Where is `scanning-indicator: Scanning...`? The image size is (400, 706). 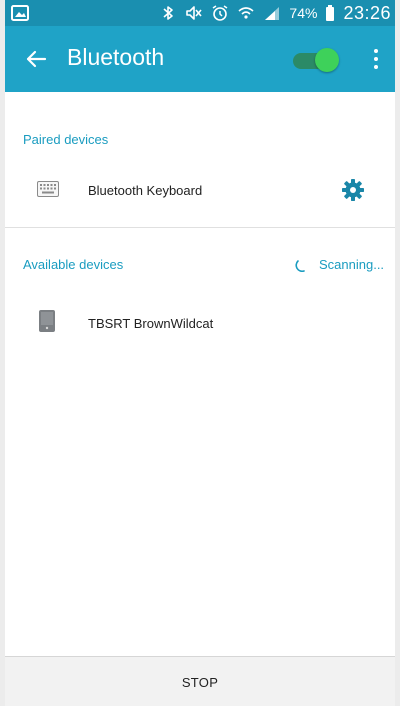 scanning-indicator: Scanning... is located at coordinates (339, 264).